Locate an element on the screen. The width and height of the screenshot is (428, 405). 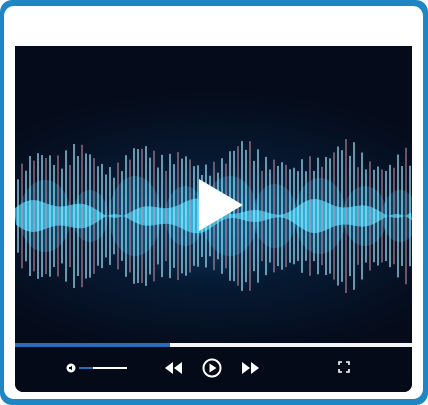
play-circle-icon is located at coordinates (212, 368).